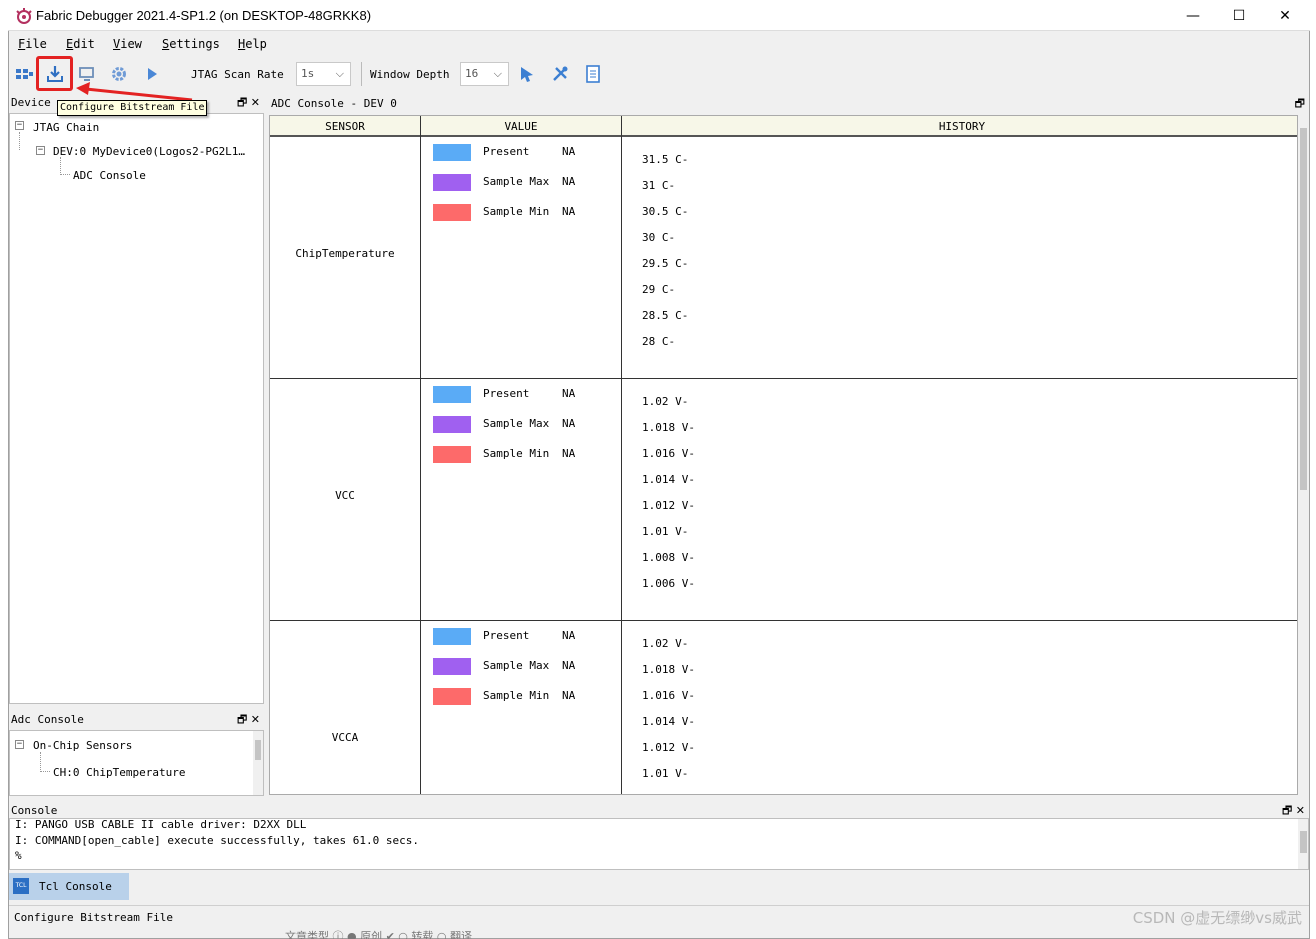  What do you see at coordinates (593, 74) in the screenshot?
I see `document-icon` at bounding box center [593, 74].